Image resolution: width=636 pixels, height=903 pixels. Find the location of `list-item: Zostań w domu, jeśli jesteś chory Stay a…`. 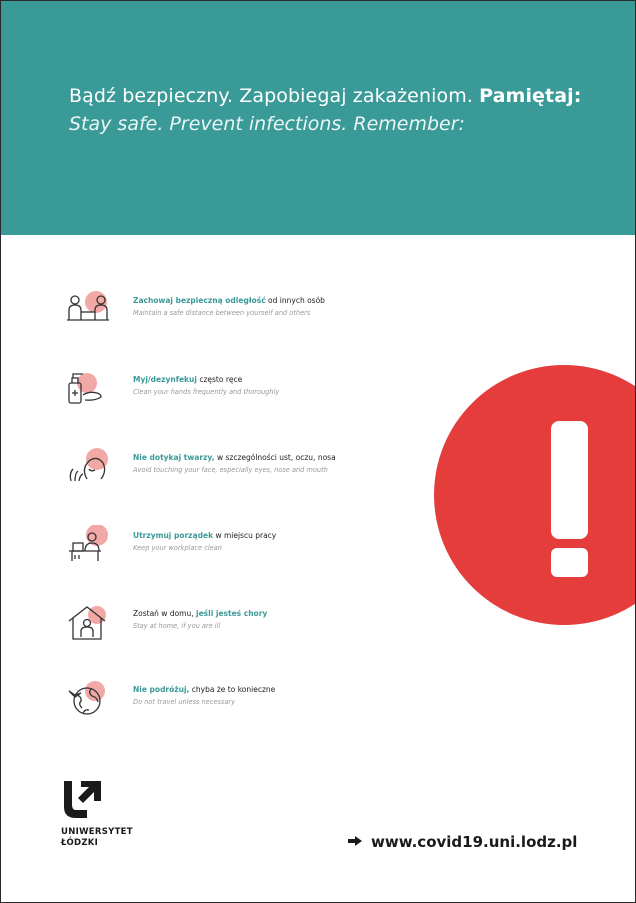

list-item: Zostań w domu, jeśli jesteś chory Stay a… is located at coordinates (226, 623).